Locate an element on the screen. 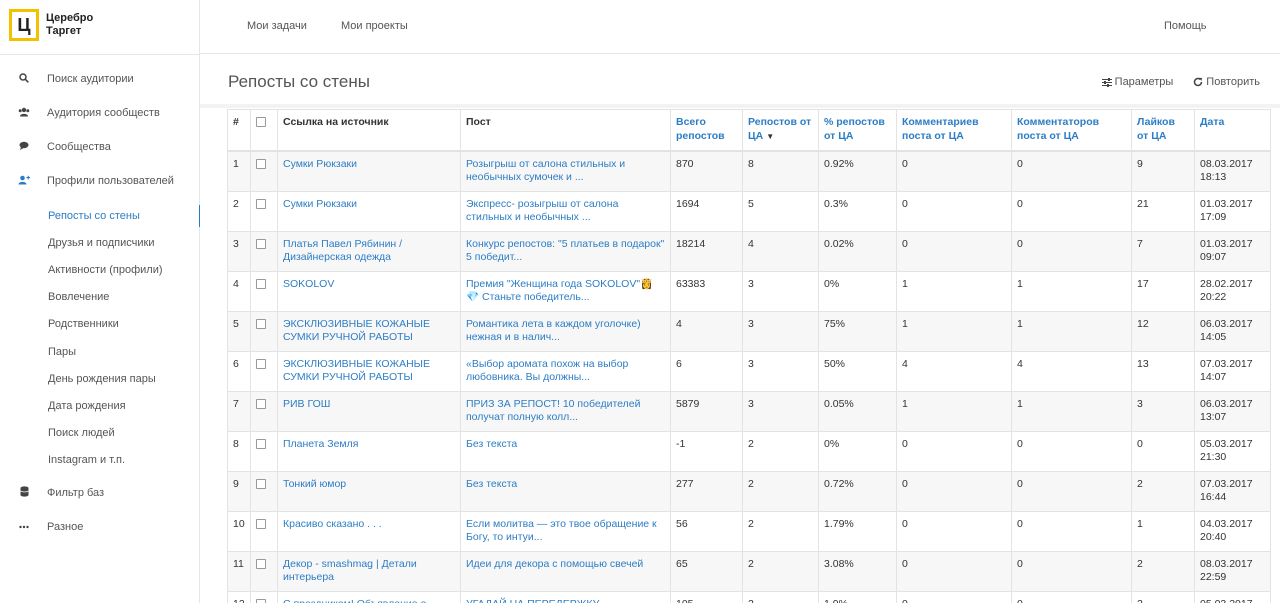 This screenshot has height=603, width=1280. ellipsis-icon is located at coordinates (24, 526).